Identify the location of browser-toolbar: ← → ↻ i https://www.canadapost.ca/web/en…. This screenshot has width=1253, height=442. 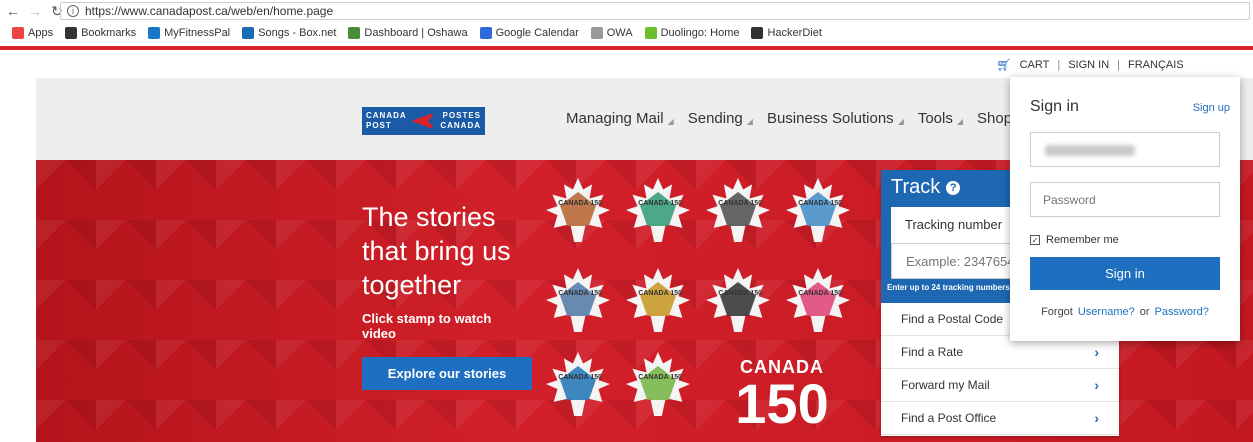
(626, 11).